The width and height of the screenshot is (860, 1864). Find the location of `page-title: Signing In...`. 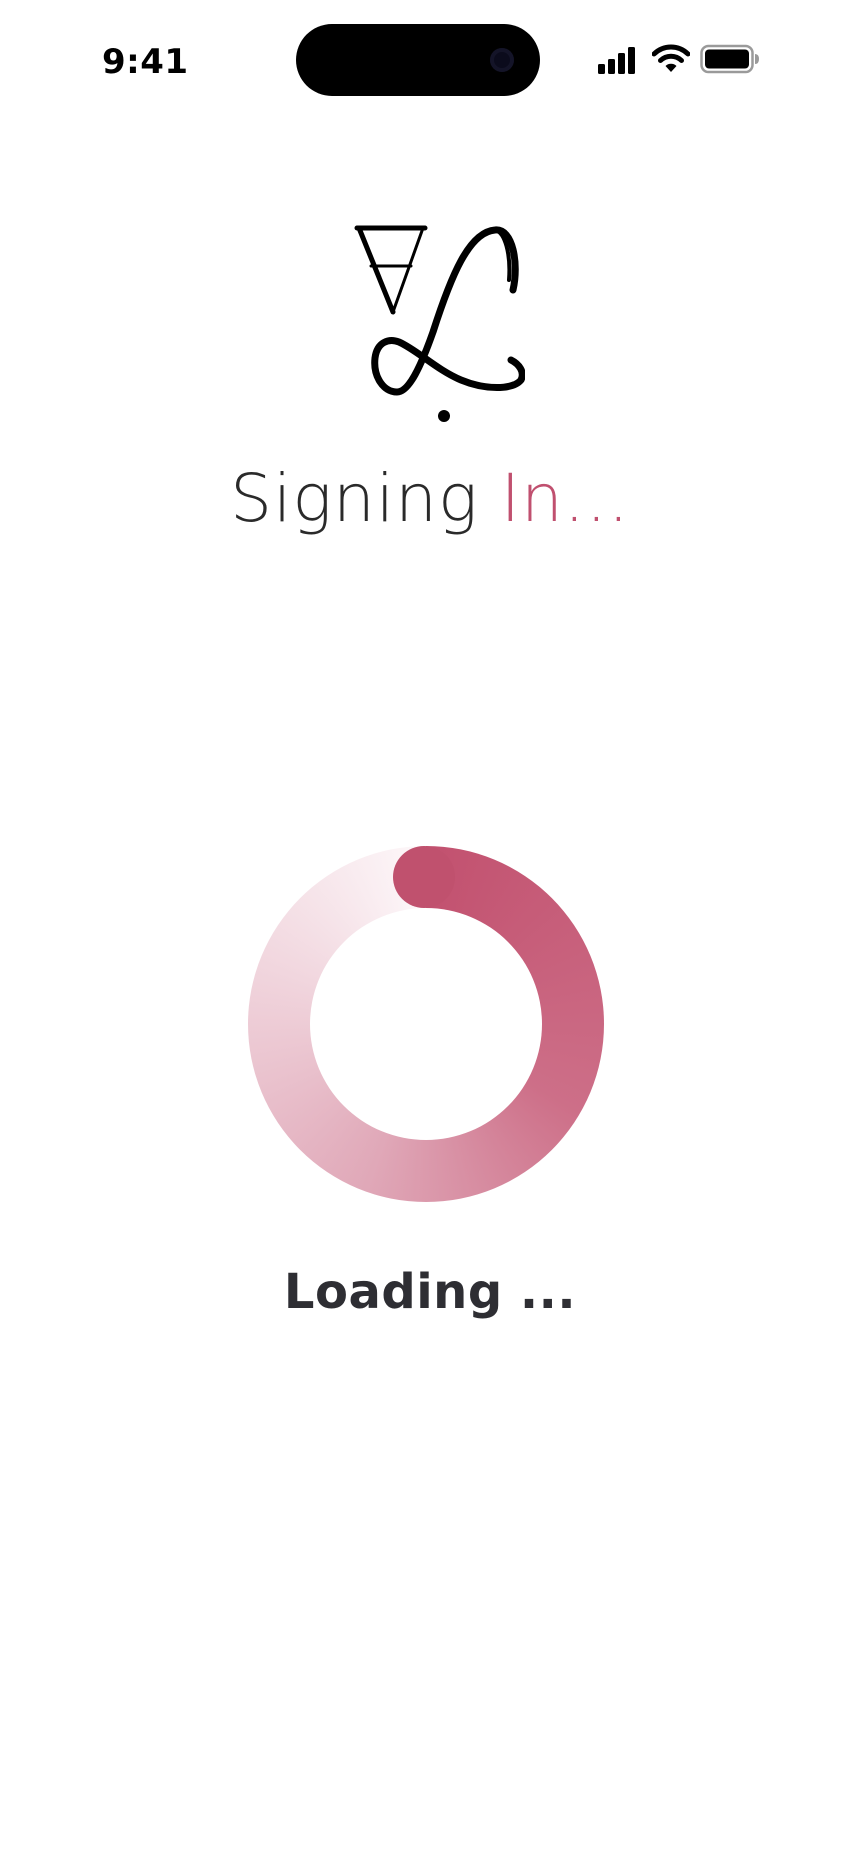

page-title: Signing In... is located at coordinates (430, 499).